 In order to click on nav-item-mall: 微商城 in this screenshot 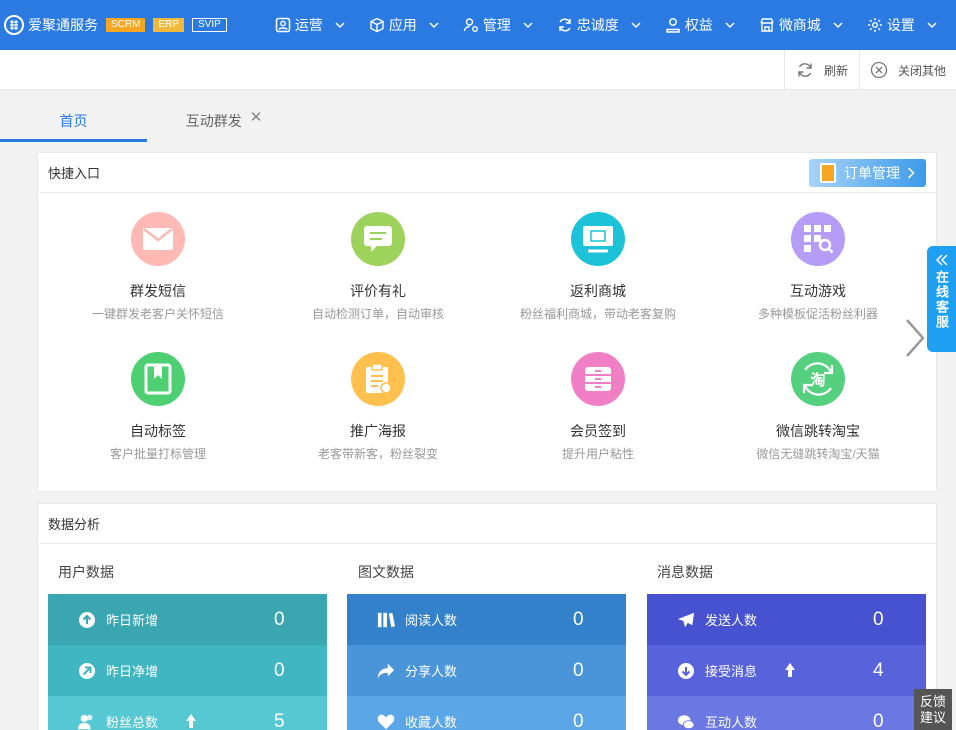, I will do `click(801, 25)`.